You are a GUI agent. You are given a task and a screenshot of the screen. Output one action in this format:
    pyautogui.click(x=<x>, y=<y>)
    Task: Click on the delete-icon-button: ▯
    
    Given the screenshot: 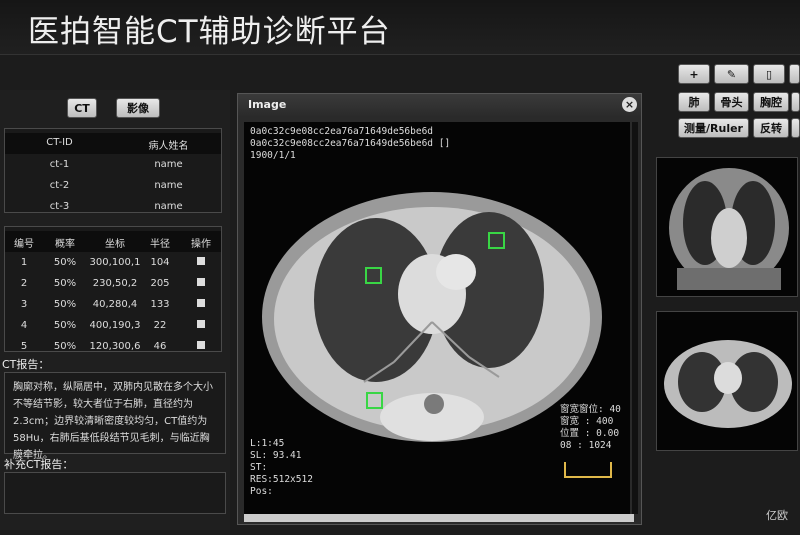 What is the action you would take?
    pyautogui.click(x=769, y=74)
    